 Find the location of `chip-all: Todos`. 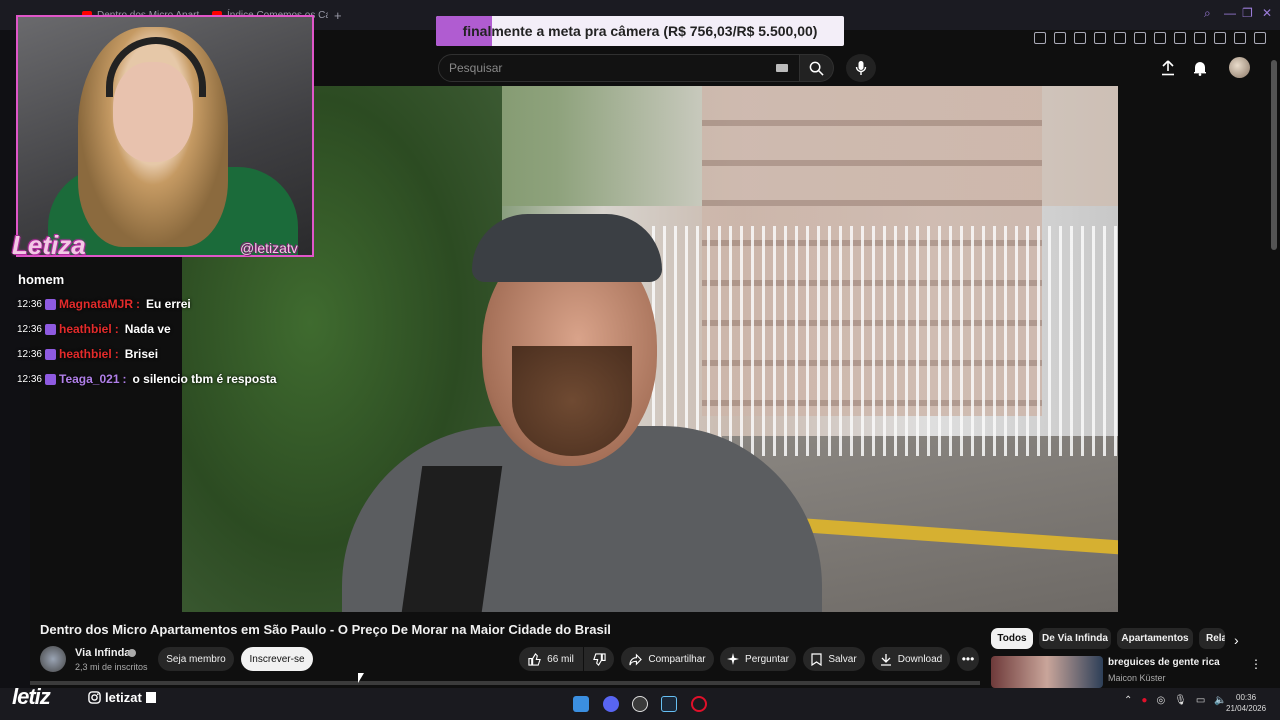

chip-all: Todos is located at coordinates (1012, 638).